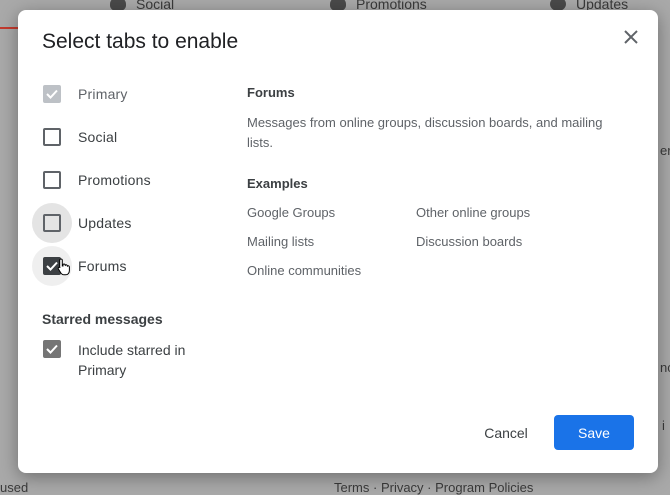 Image resolution: width=670 pixels, height=495 pixels. What do you see at coordinates (52, 180) in the screenshot?
I see `promotions-checkbox` at bounding box center [52, 180].